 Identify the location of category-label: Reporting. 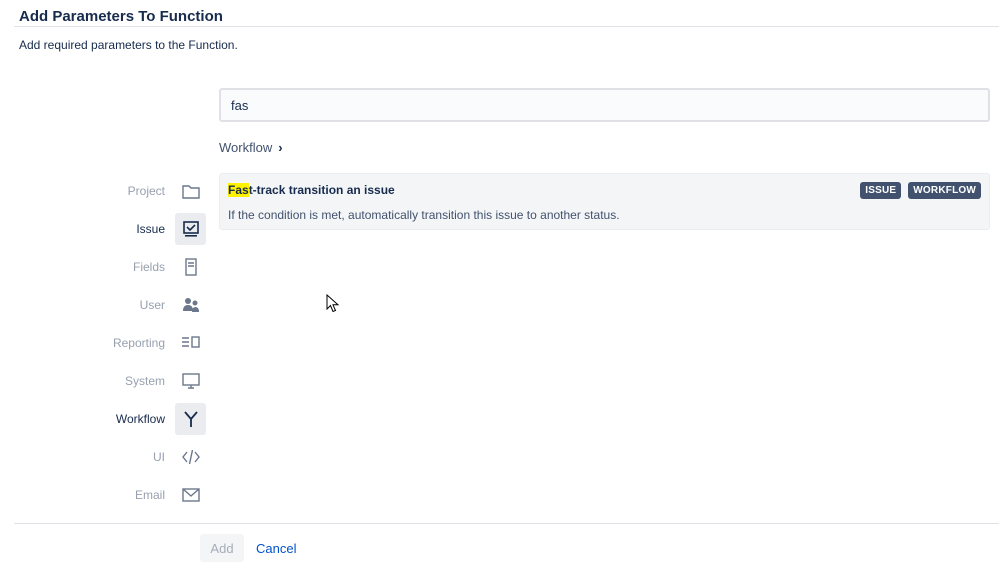
(138, 343).